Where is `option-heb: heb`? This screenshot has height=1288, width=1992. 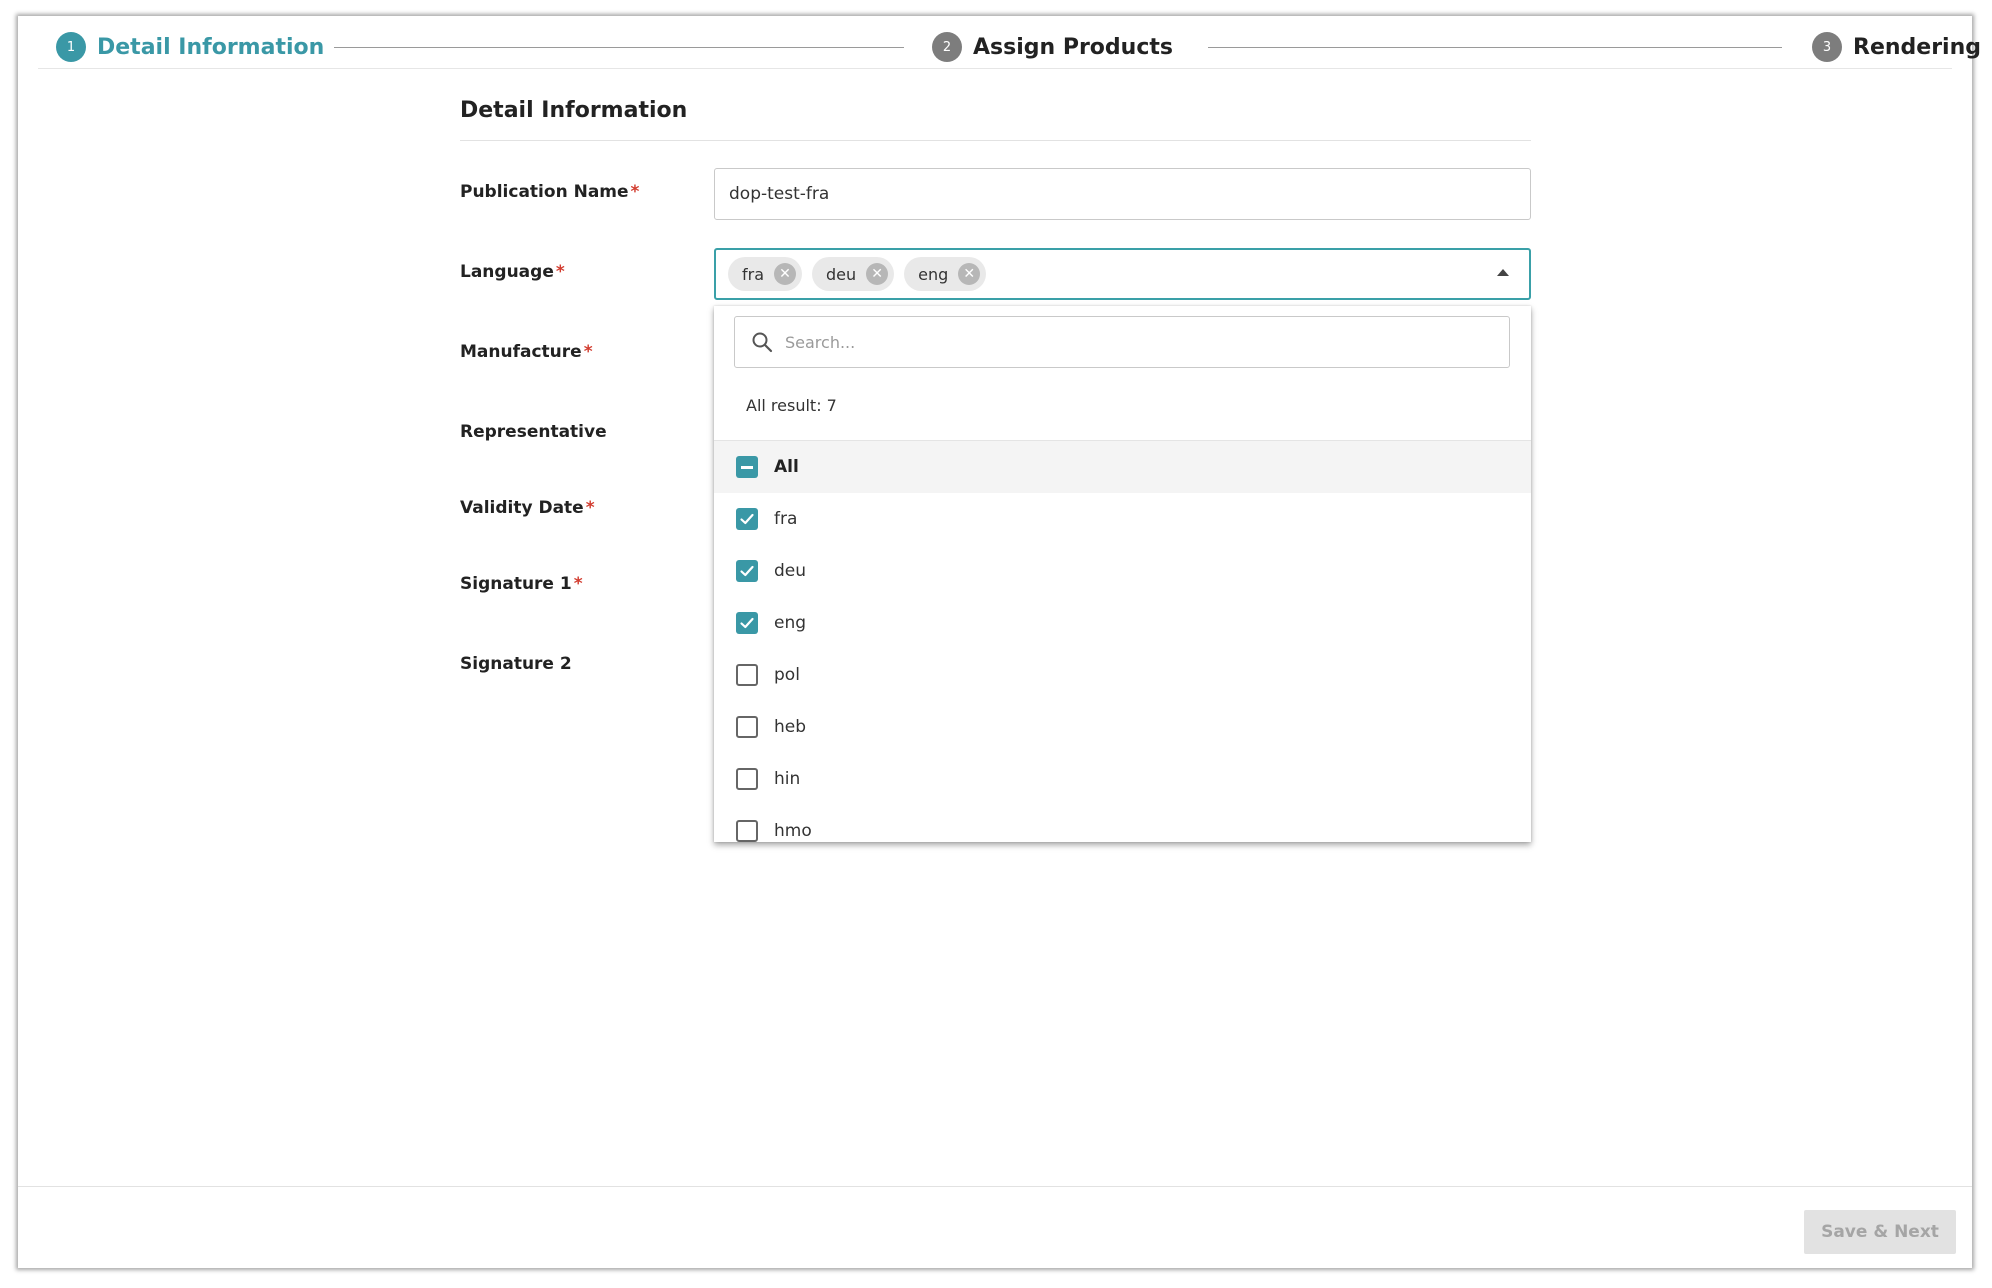
option-heb: heb is located at coordinates (1122, 727).